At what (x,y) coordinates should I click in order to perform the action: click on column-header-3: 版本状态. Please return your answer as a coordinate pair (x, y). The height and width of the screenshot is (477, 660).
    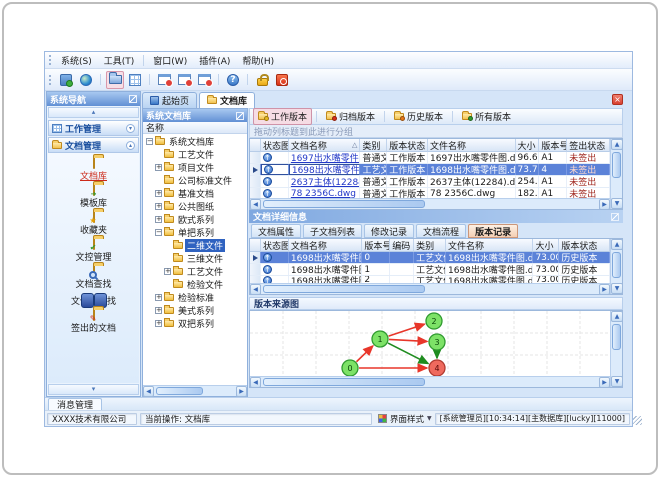
    Looking at the image, I should click on (408, 145).